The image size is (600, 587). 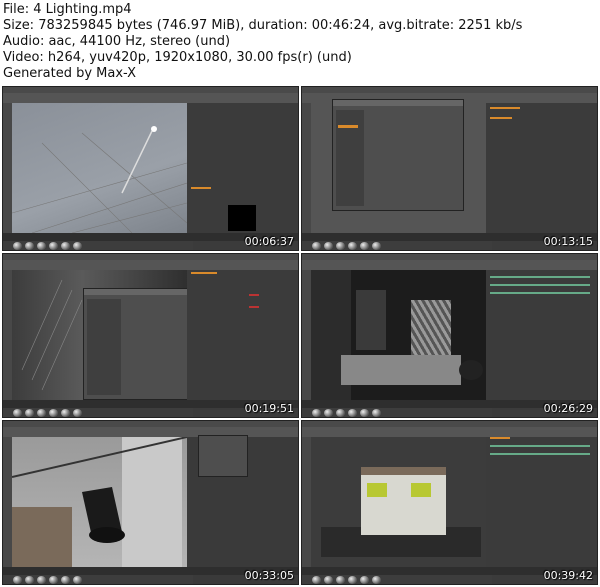 What do you see at coordinates (269, 408) in the screenshot?
I see `timestamp: 00:19:51` at bounding box center [269, 408].